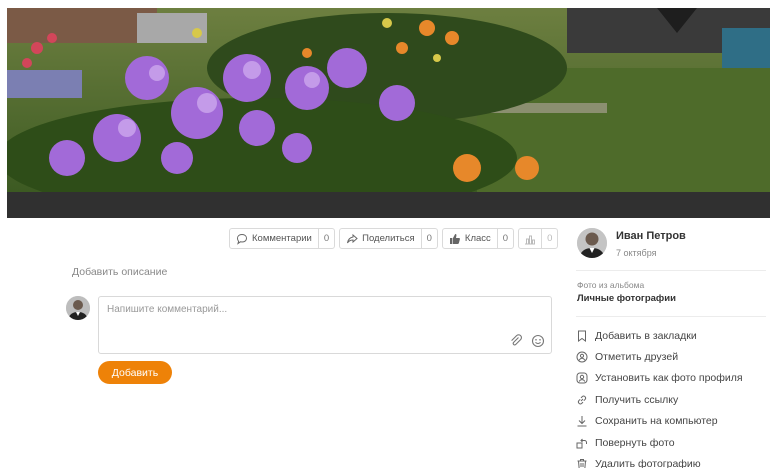 This screenshot has width=771, height=468. Describe the element at coordinates (325, 238) in the screenshot. I see `comments-count: 0` at that location.